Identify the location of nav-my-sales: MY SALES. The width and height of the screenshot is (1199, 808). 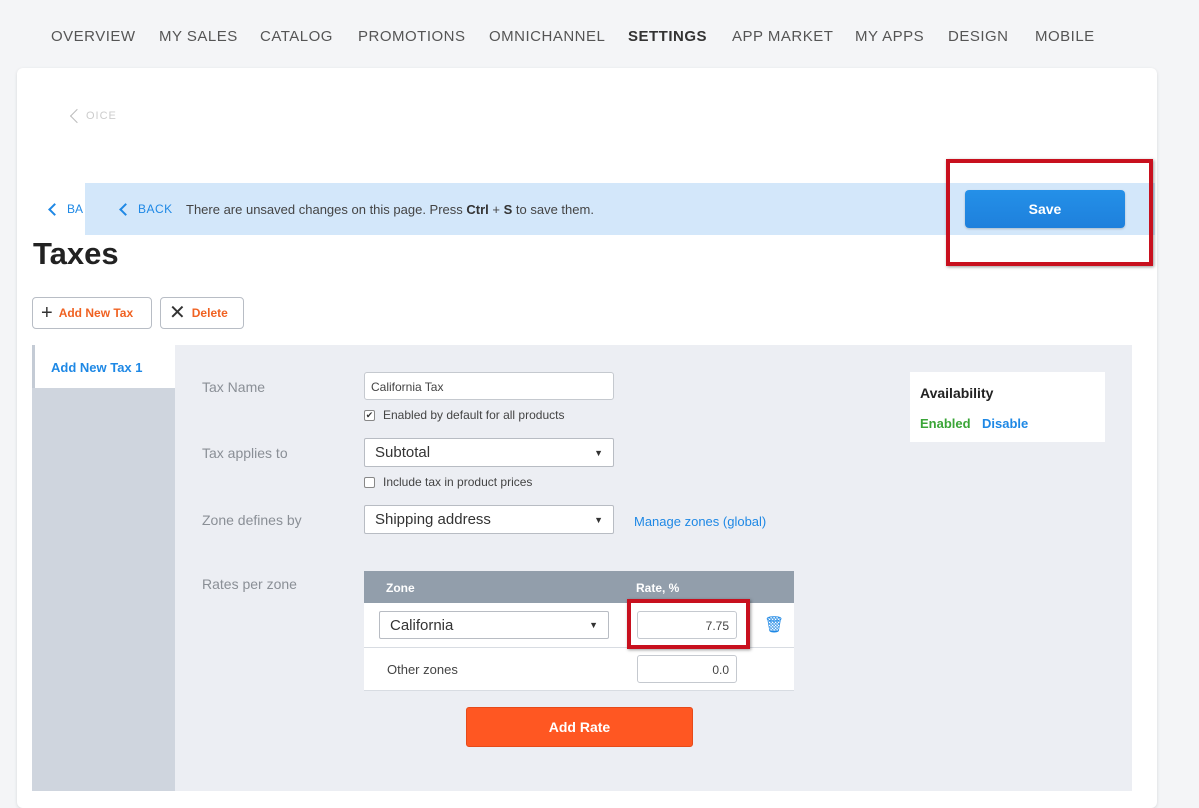
(198, 36).